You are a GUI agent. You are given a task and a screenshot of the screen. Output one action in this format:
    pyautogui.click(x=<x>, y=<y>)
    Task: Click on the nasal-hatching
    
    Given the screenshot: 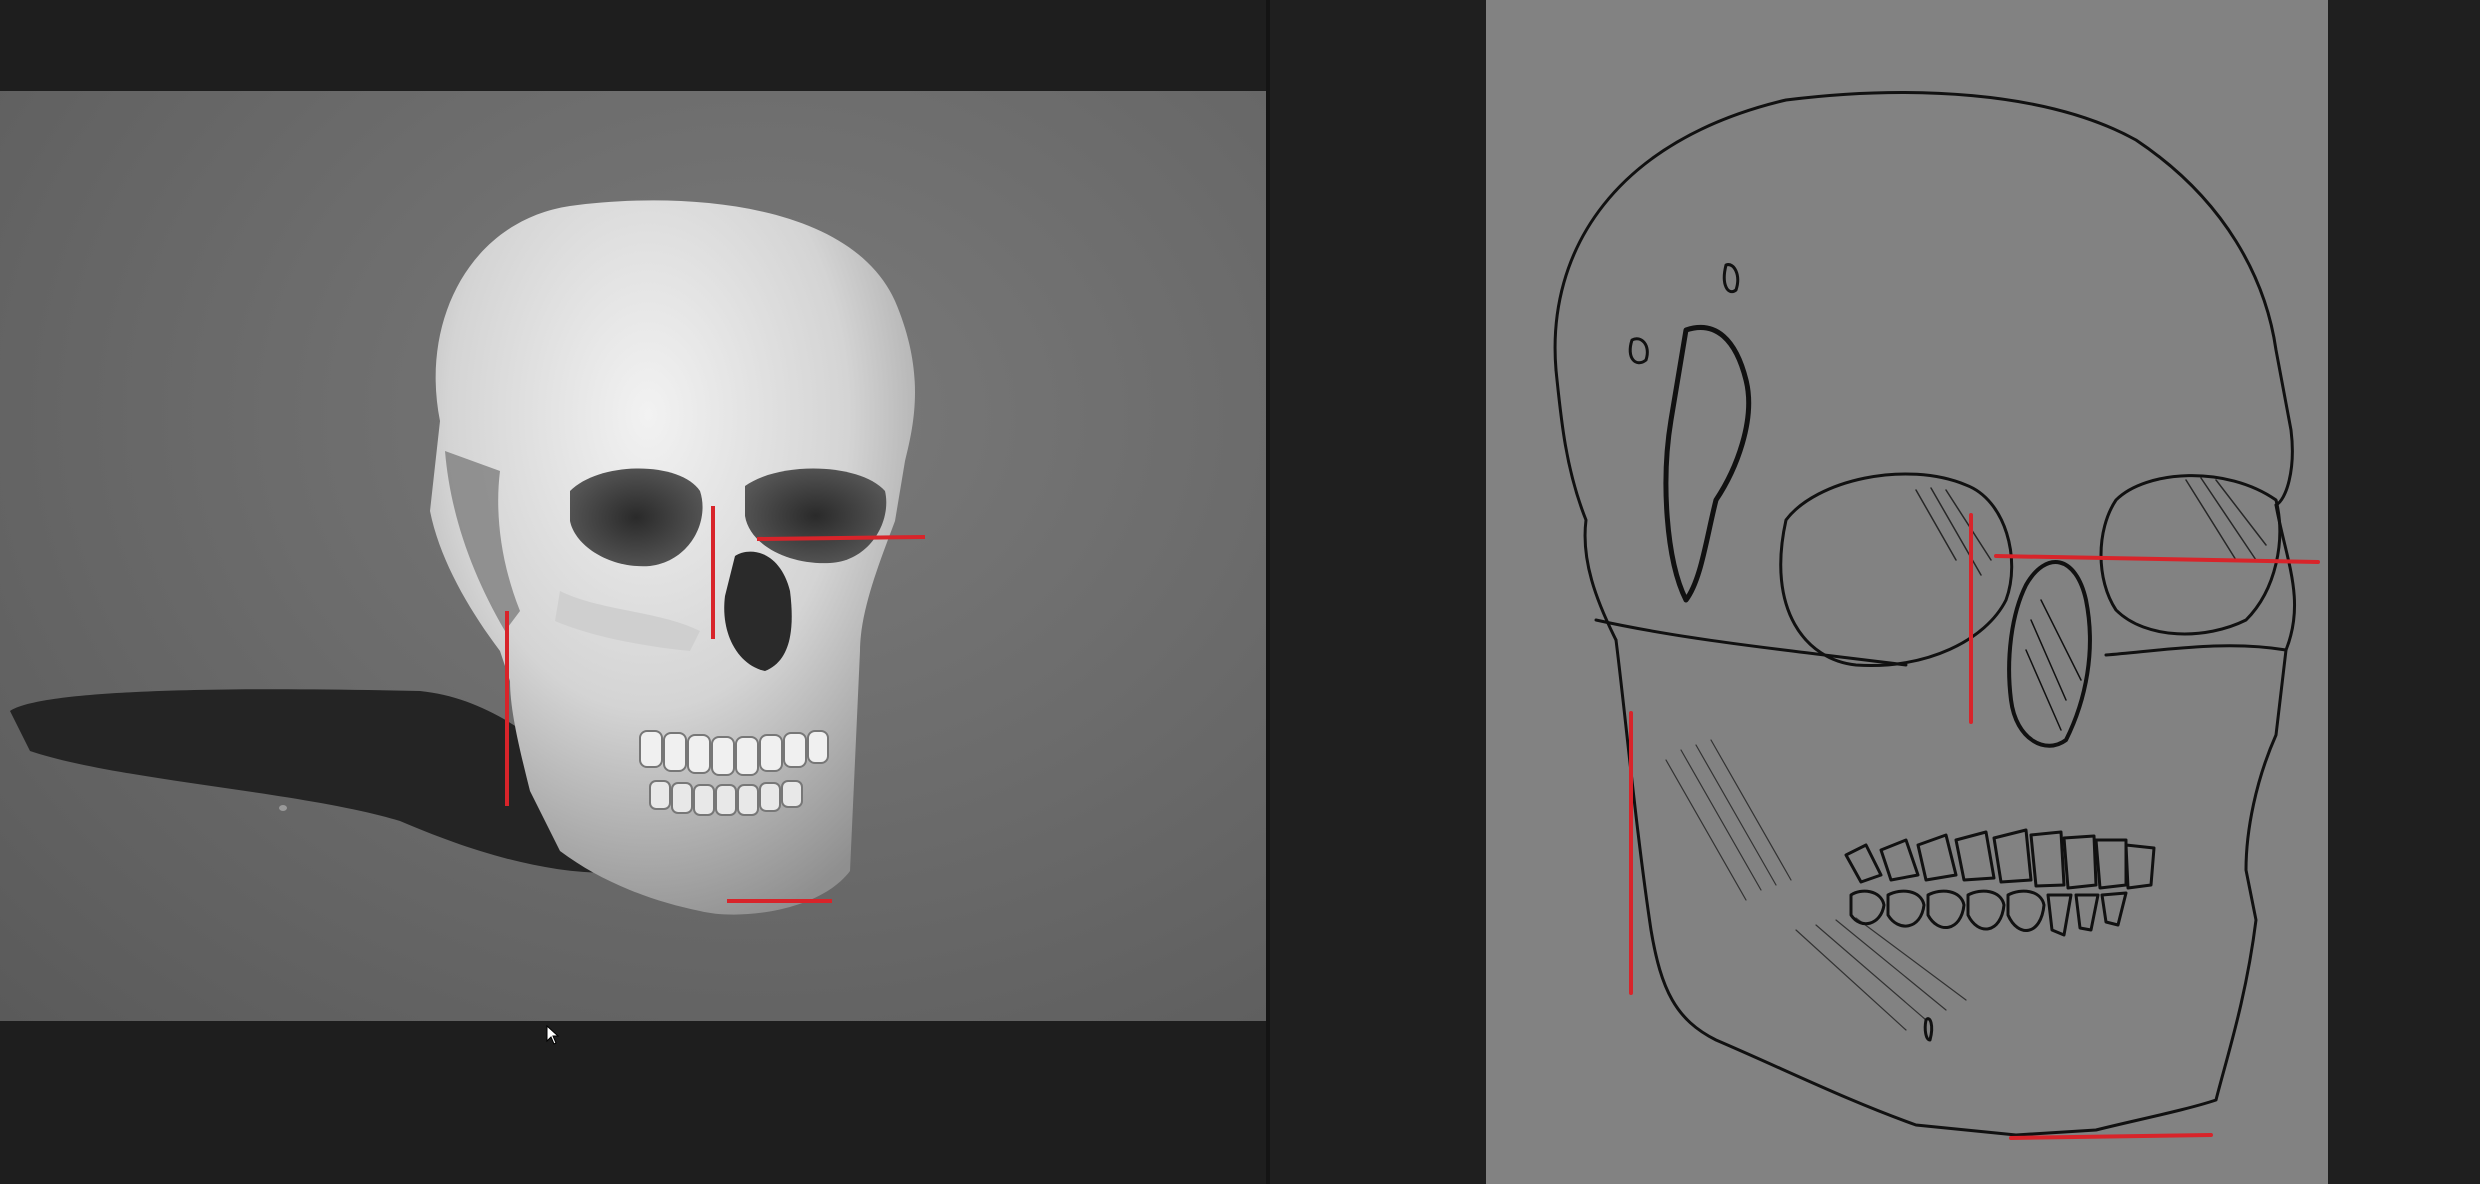 What is the action you would take?
    pyautogui.click(x=2053, y=665)
    